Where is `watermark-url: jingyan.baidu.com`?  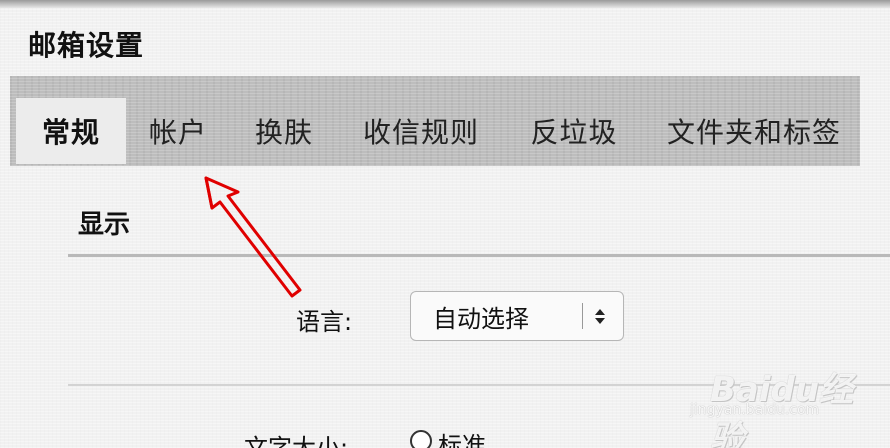 watermark-url: jingyan.baidu.com is located at coordinates (755, 410).